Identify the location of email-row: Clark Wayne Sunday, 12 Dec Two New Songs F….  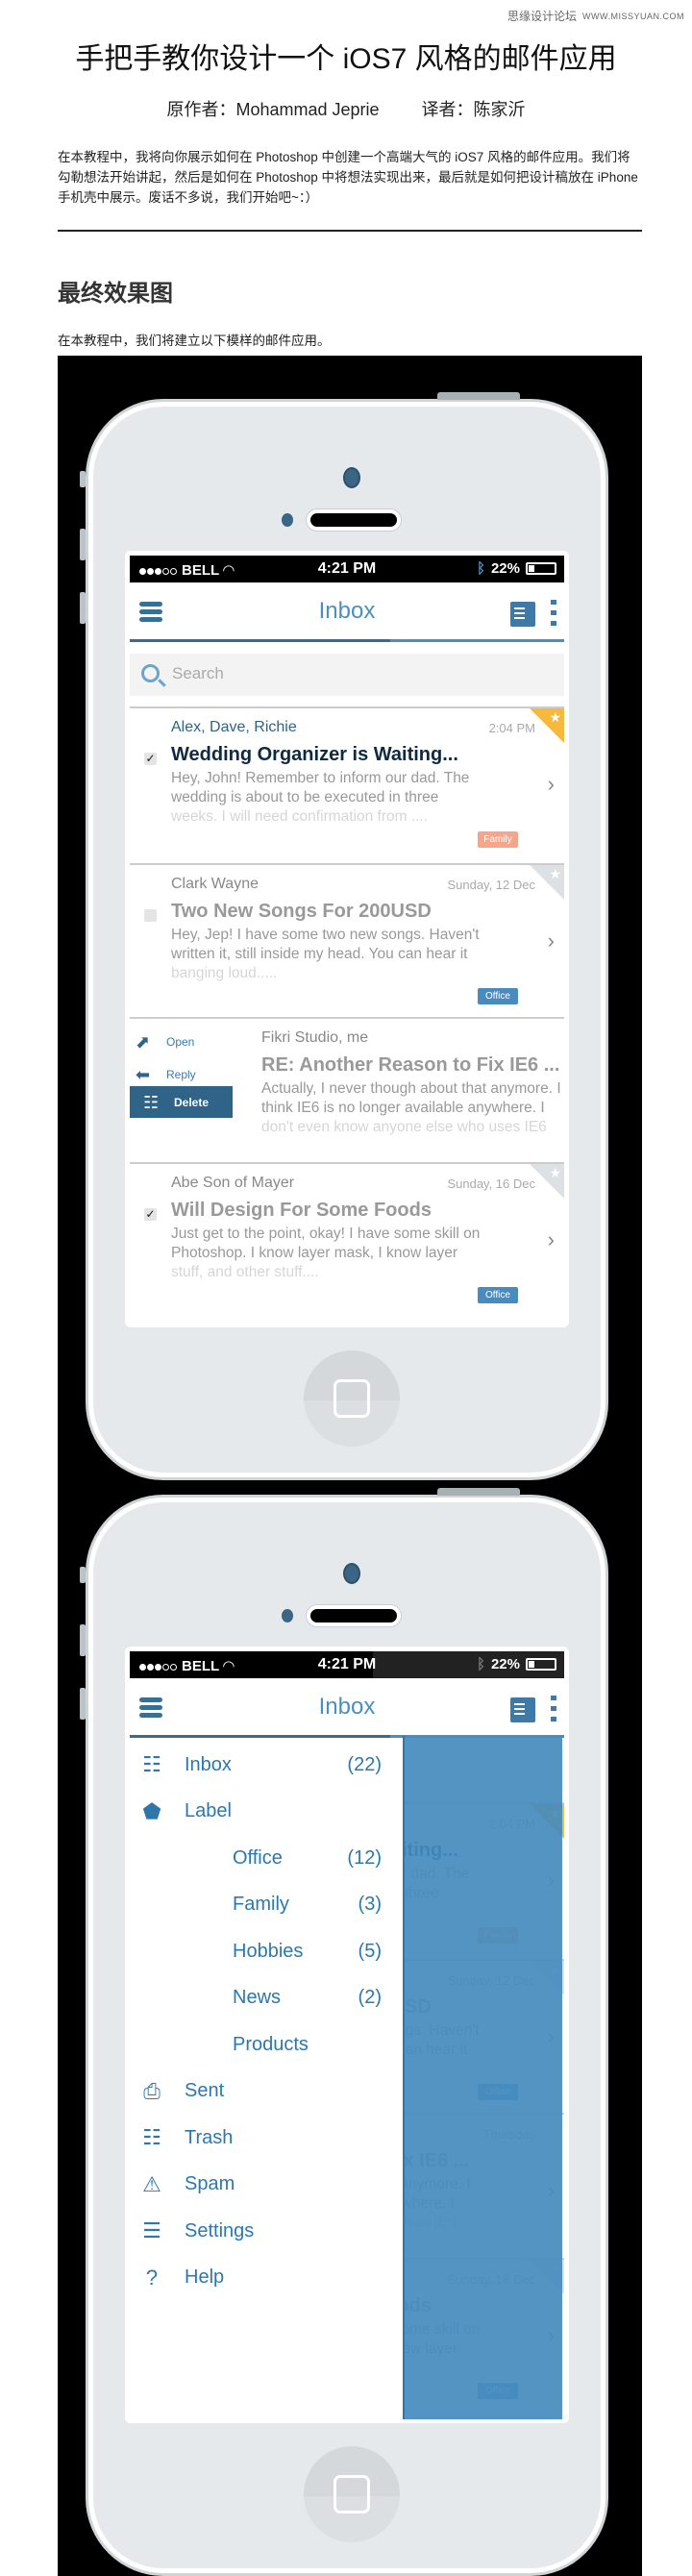
(347, 940).